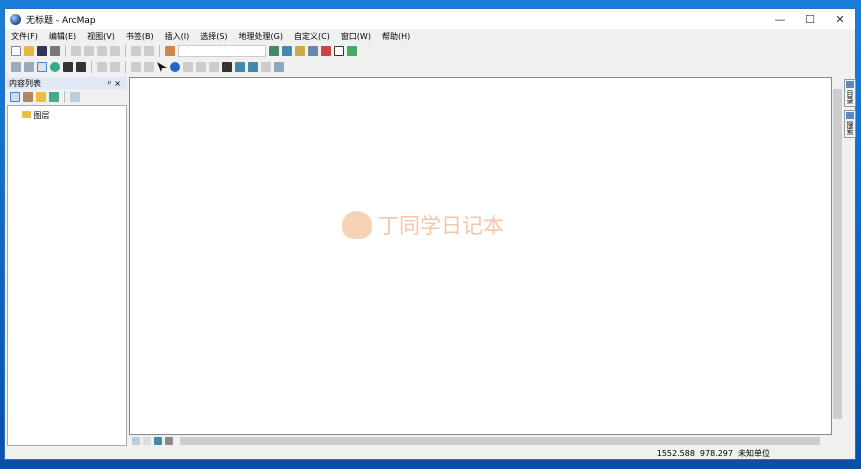 This screenshot has height=469, width=861. Describe the element at coordinates (253, 67) in the screenshot. I see `go-to-xy-icon` at that location.